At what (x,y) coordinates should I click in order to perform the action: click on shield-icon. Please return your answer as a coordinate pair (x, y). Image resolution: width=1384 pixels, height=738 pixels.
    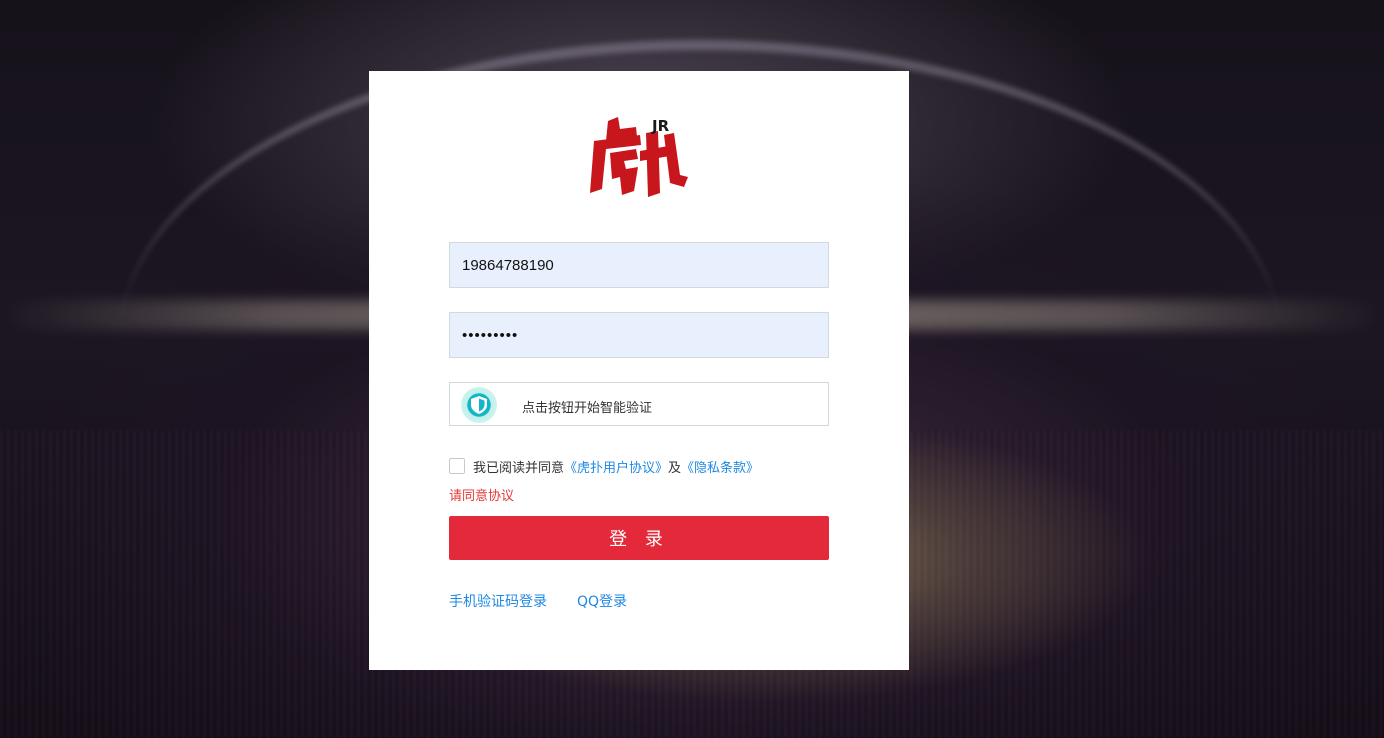
    Looking at the image, I should click on (479, 405).